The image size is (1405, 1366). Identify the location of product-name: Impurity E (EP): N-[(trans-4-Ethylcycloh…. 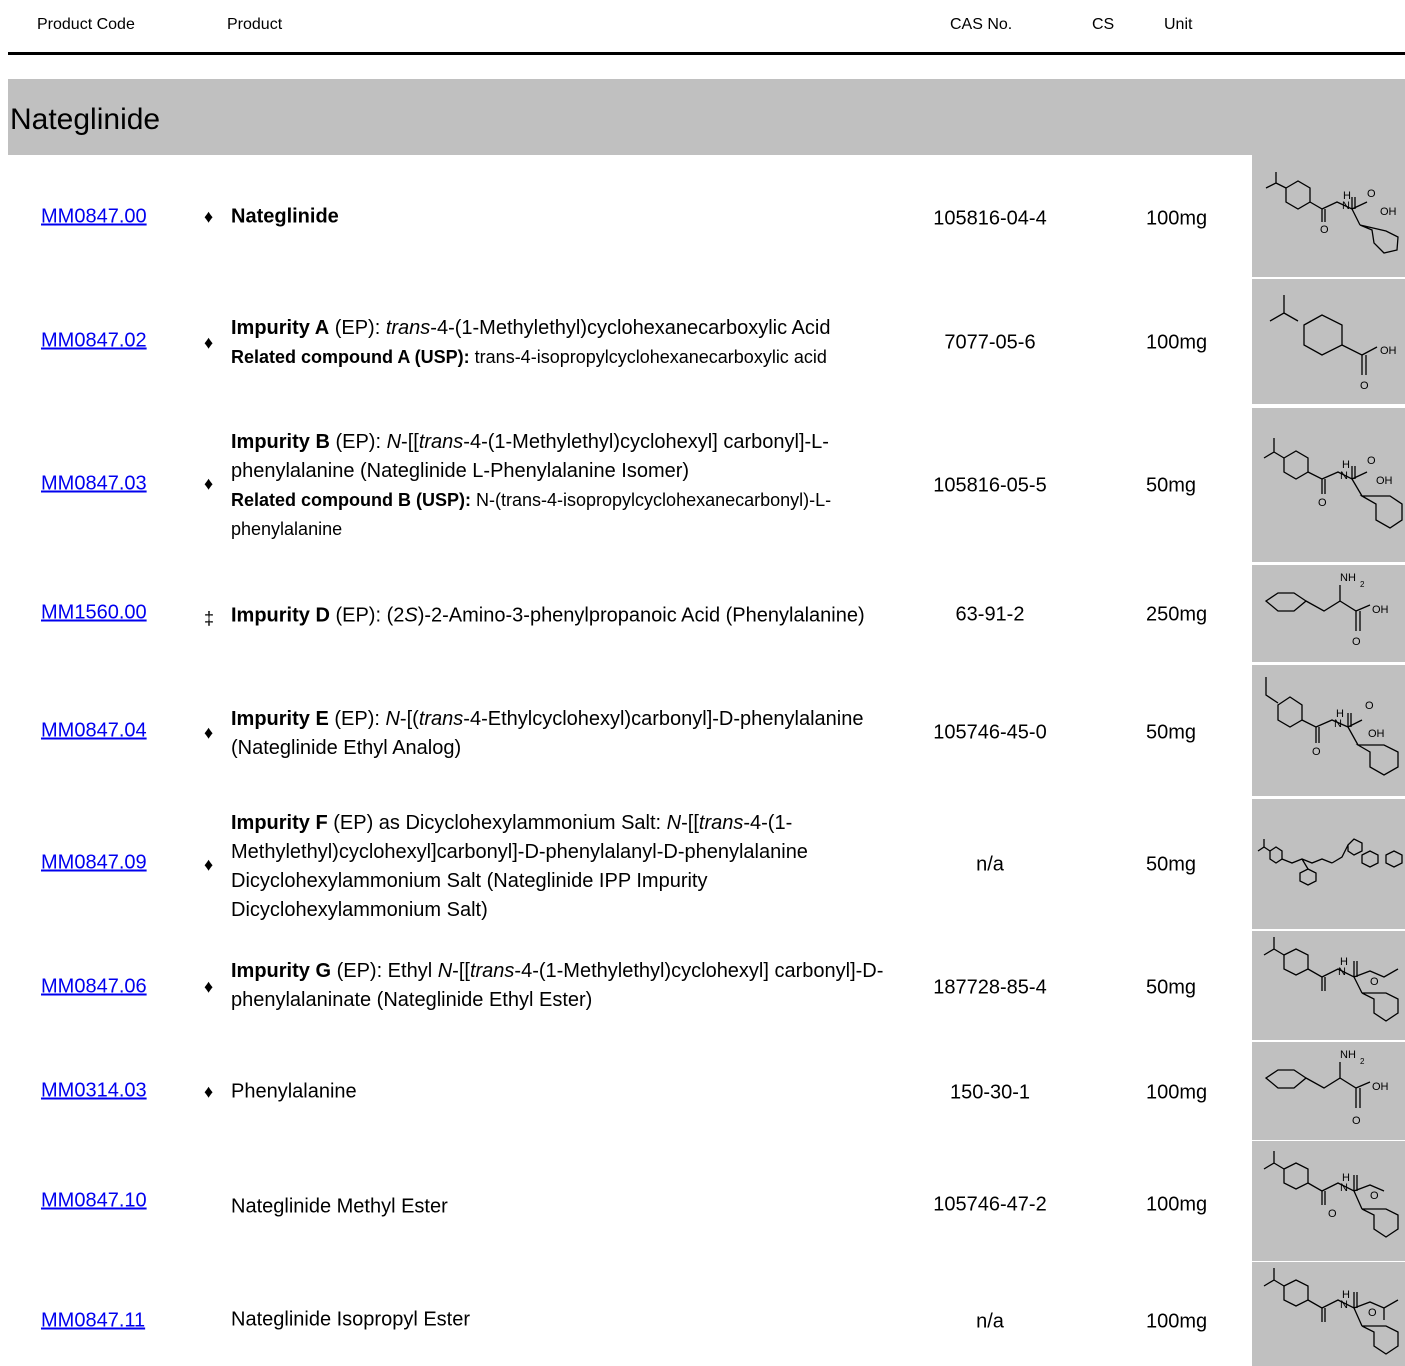
(547, 733).